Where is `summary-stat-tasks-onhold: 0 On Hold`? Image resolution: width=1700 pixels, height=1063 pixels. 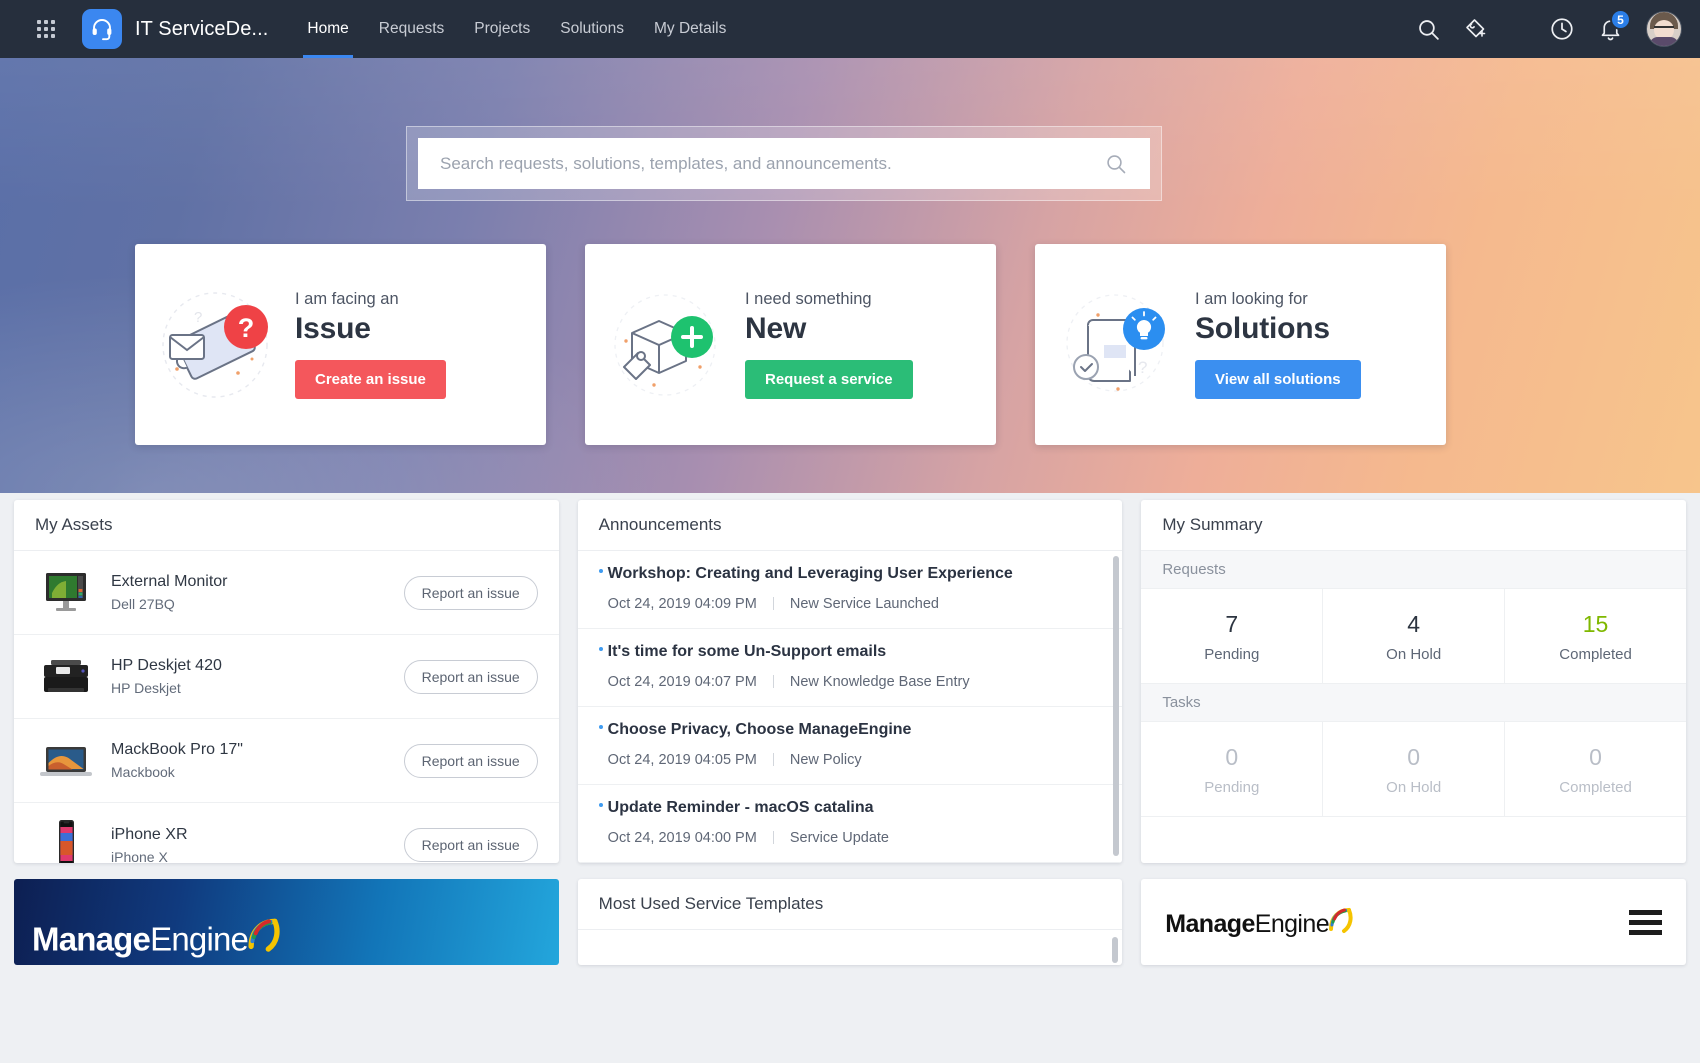
summary-stat-tasks-onhold: 0 On Hold is located at coordinates (1414, 769).